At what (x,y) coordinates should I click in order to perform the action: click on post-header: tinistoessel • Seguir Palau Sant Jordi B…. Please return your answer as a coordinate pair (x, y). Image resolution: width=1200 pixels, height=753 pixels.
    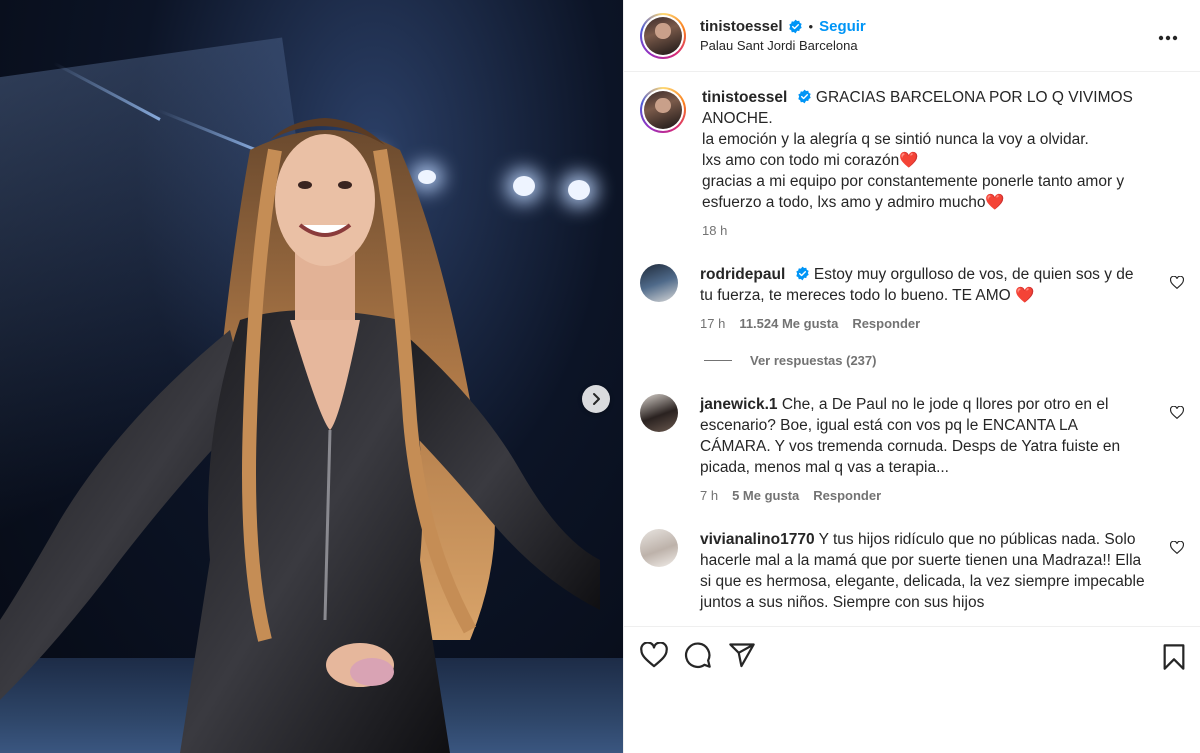
    Looking at the image, I should click on (912, 36).